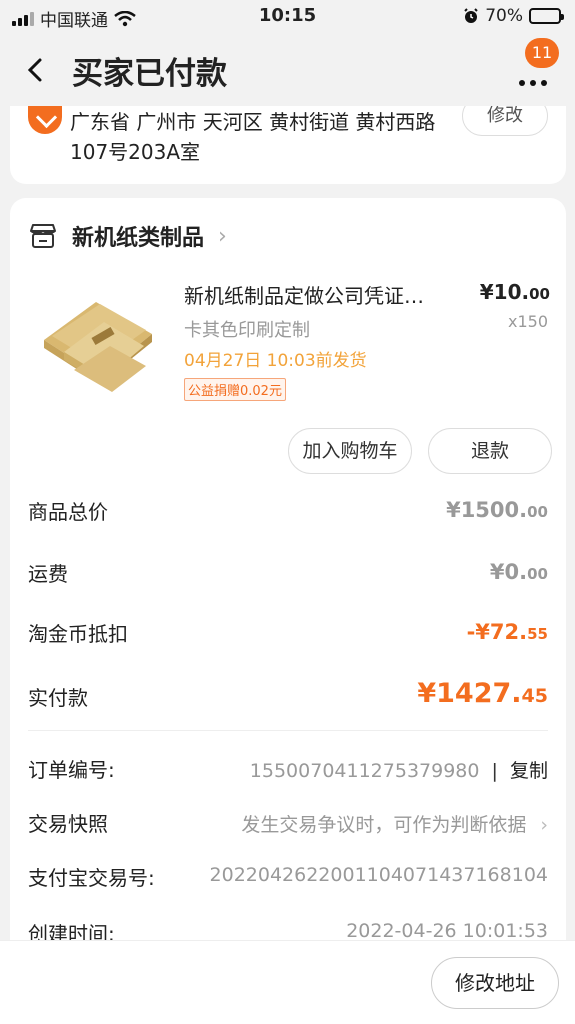 The image size is (575, 1024). I want to click on created-time-value: 2022-04-26 10:01:53, so click(447, 931).